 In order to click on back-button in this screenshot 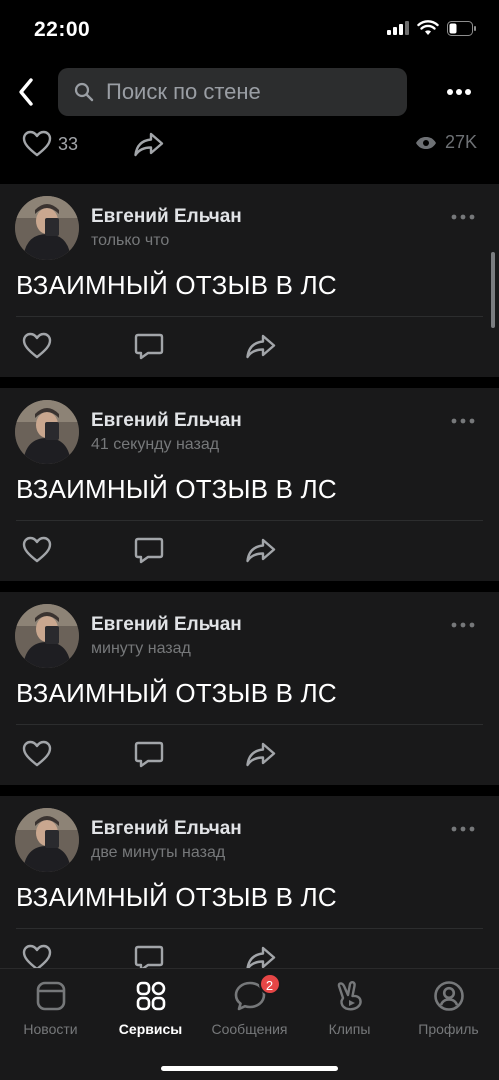, I will do `click(26, 92)`.